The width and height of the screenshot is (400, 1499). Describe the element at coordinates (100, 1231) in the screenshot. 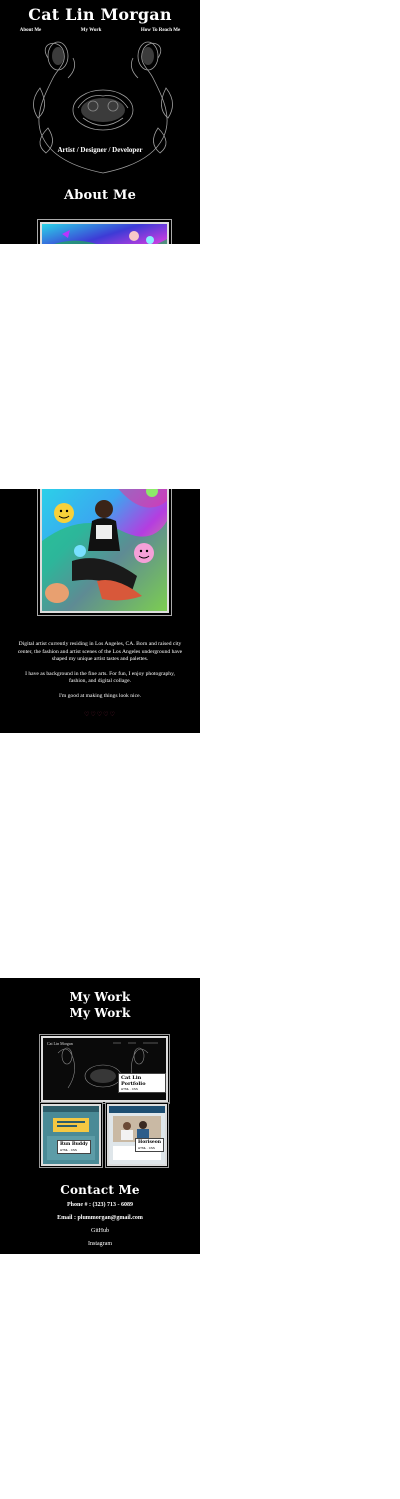

I see `github-link: GitHub` at that location.